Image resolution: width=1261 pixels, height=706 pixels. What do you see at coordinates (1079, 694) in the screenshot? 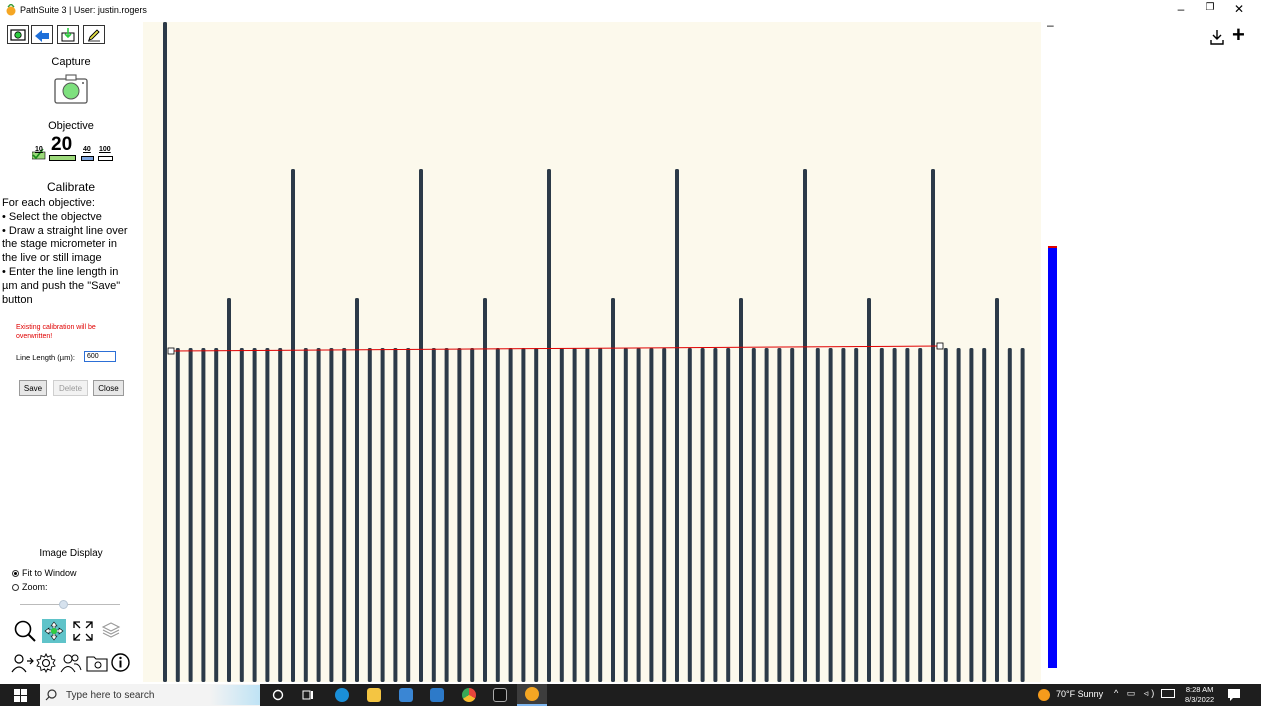
I see `weather-text: 70°F Sunny` at bounding box center [1079, 694].